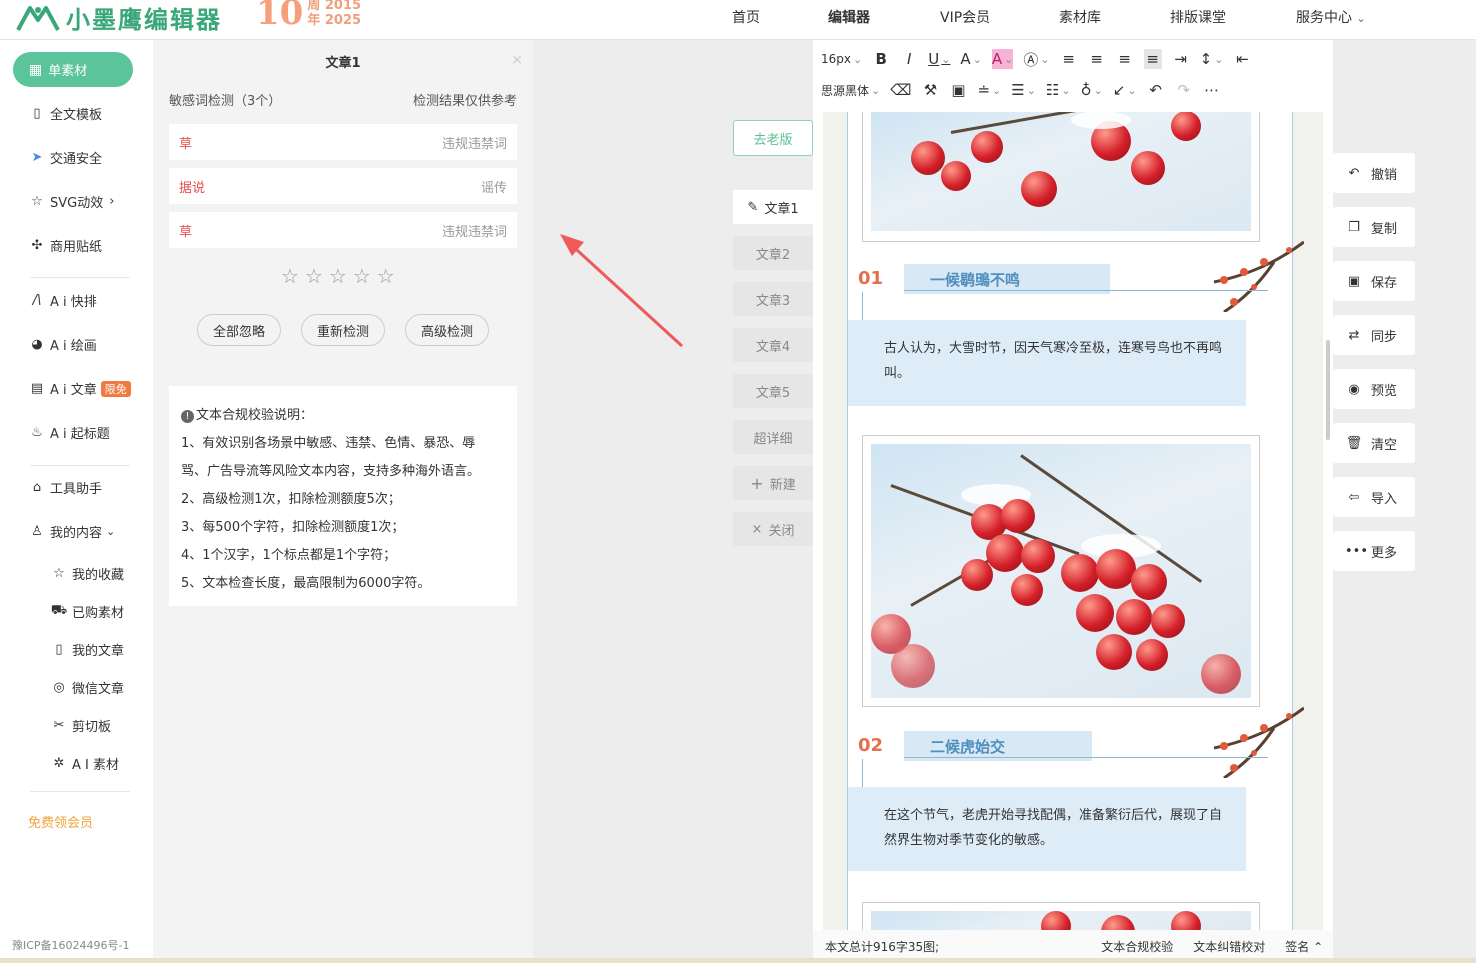 Image resolution: width=1476 pixels, height=963 pixels. I want to click on exit-icon: ⇤, so click(1242, 59).